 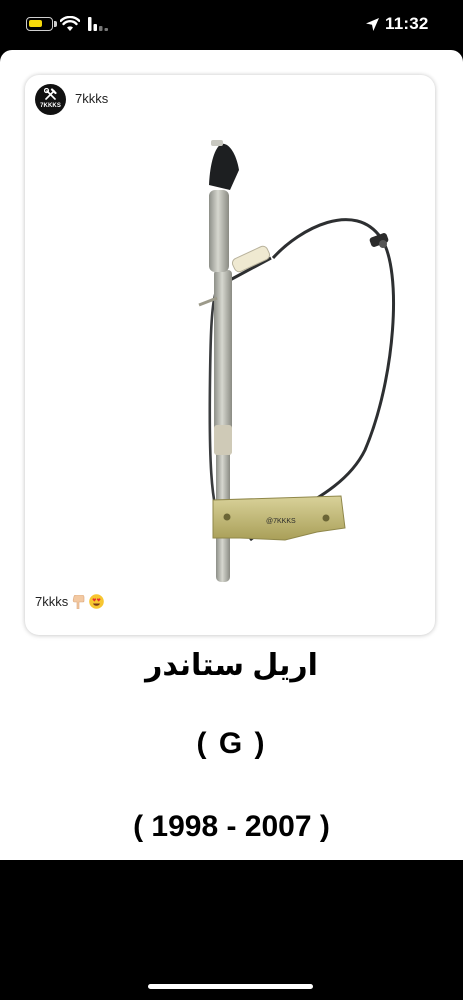 I want to click on post-caption: 7kkks, so click(x=70, y=601).